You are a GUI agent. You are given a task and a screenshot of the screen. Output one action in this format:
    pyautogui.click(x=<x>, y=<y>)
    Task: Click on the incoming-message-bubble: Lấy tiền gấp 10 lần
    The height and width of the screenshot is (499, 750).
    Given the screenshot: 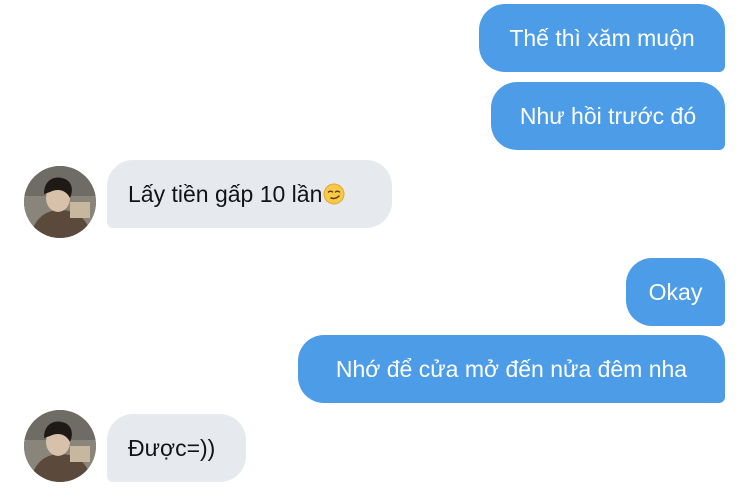 What is the action you would take?
    pyautogui.click(x=249, y=194)
    